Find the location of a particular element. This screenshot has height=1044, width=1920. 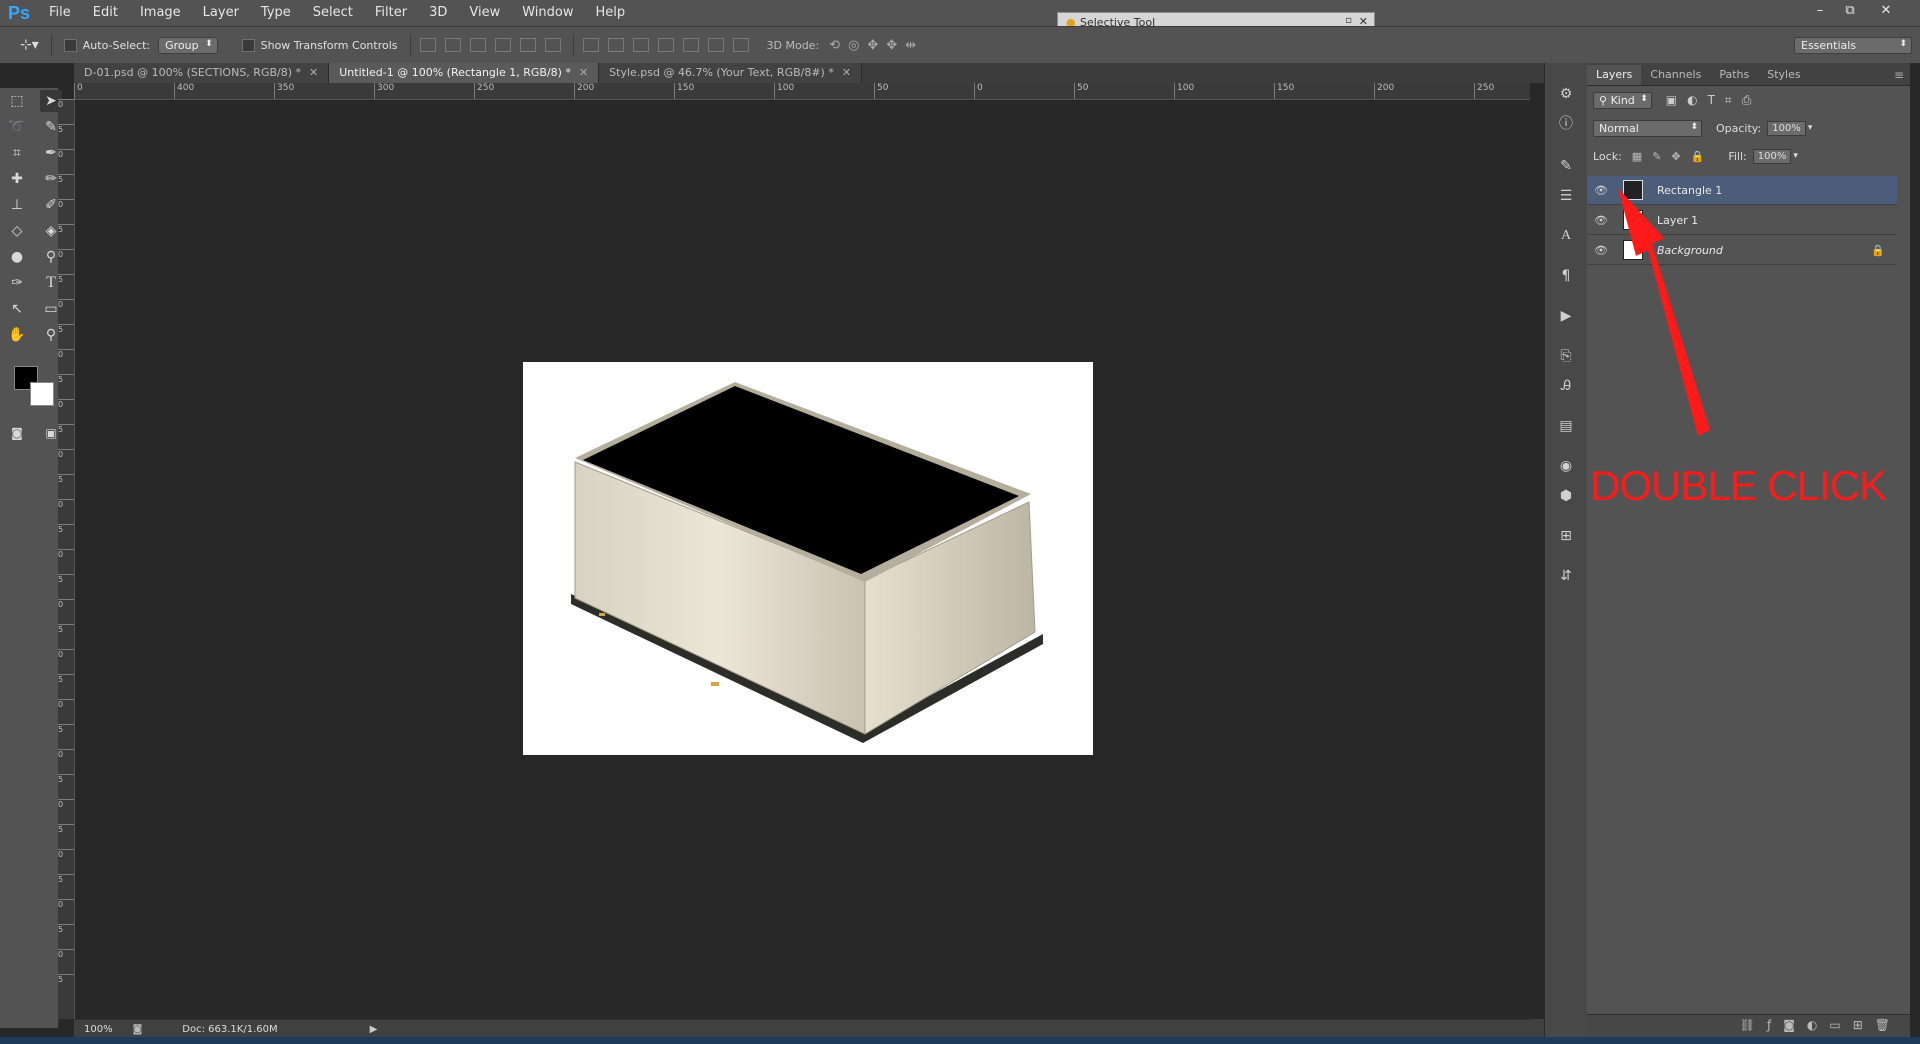

glyphs-icon: Ꭿ is located at coordinates (1566, 386).